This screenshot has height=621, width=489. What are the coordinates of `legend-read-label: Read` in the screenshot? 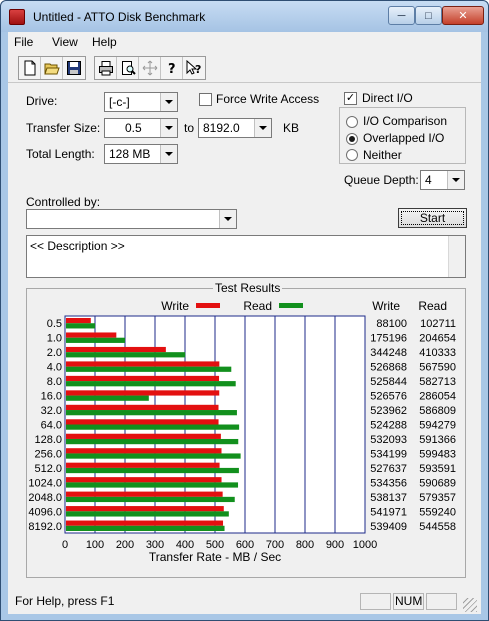 It's located at (257, 306).